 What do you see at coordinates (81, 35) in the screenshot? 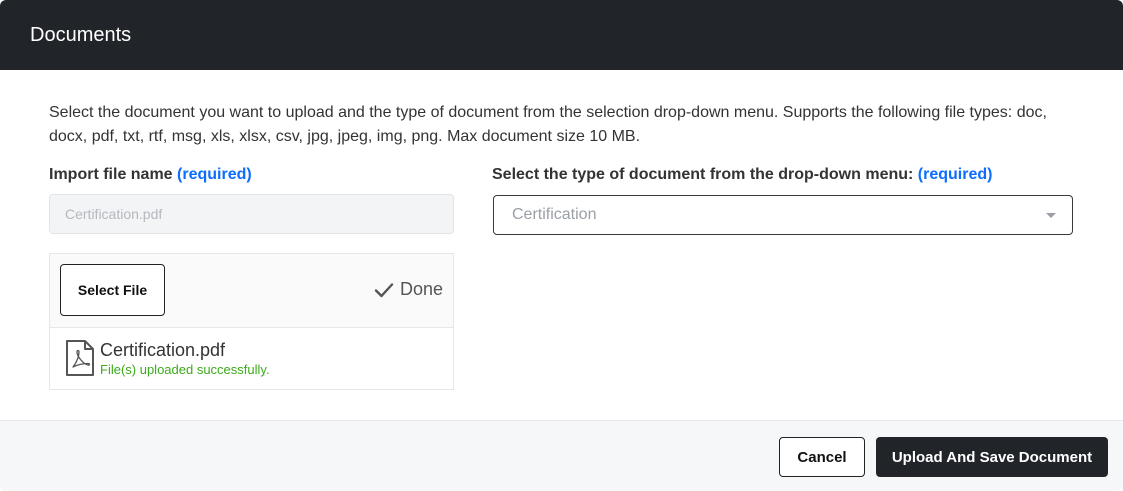
I see `modal-title: Documents` at bounding box center [81, 35].